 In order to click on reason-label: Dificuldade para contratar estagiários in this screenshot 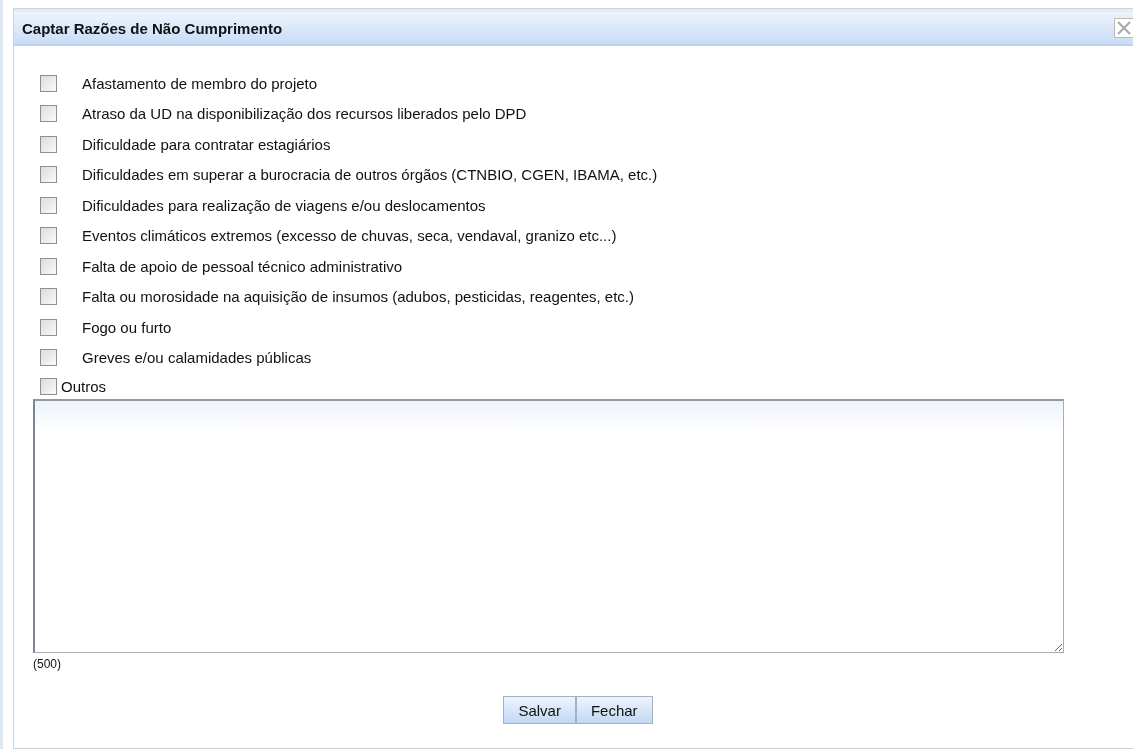, I will do `click(206, 144)`.